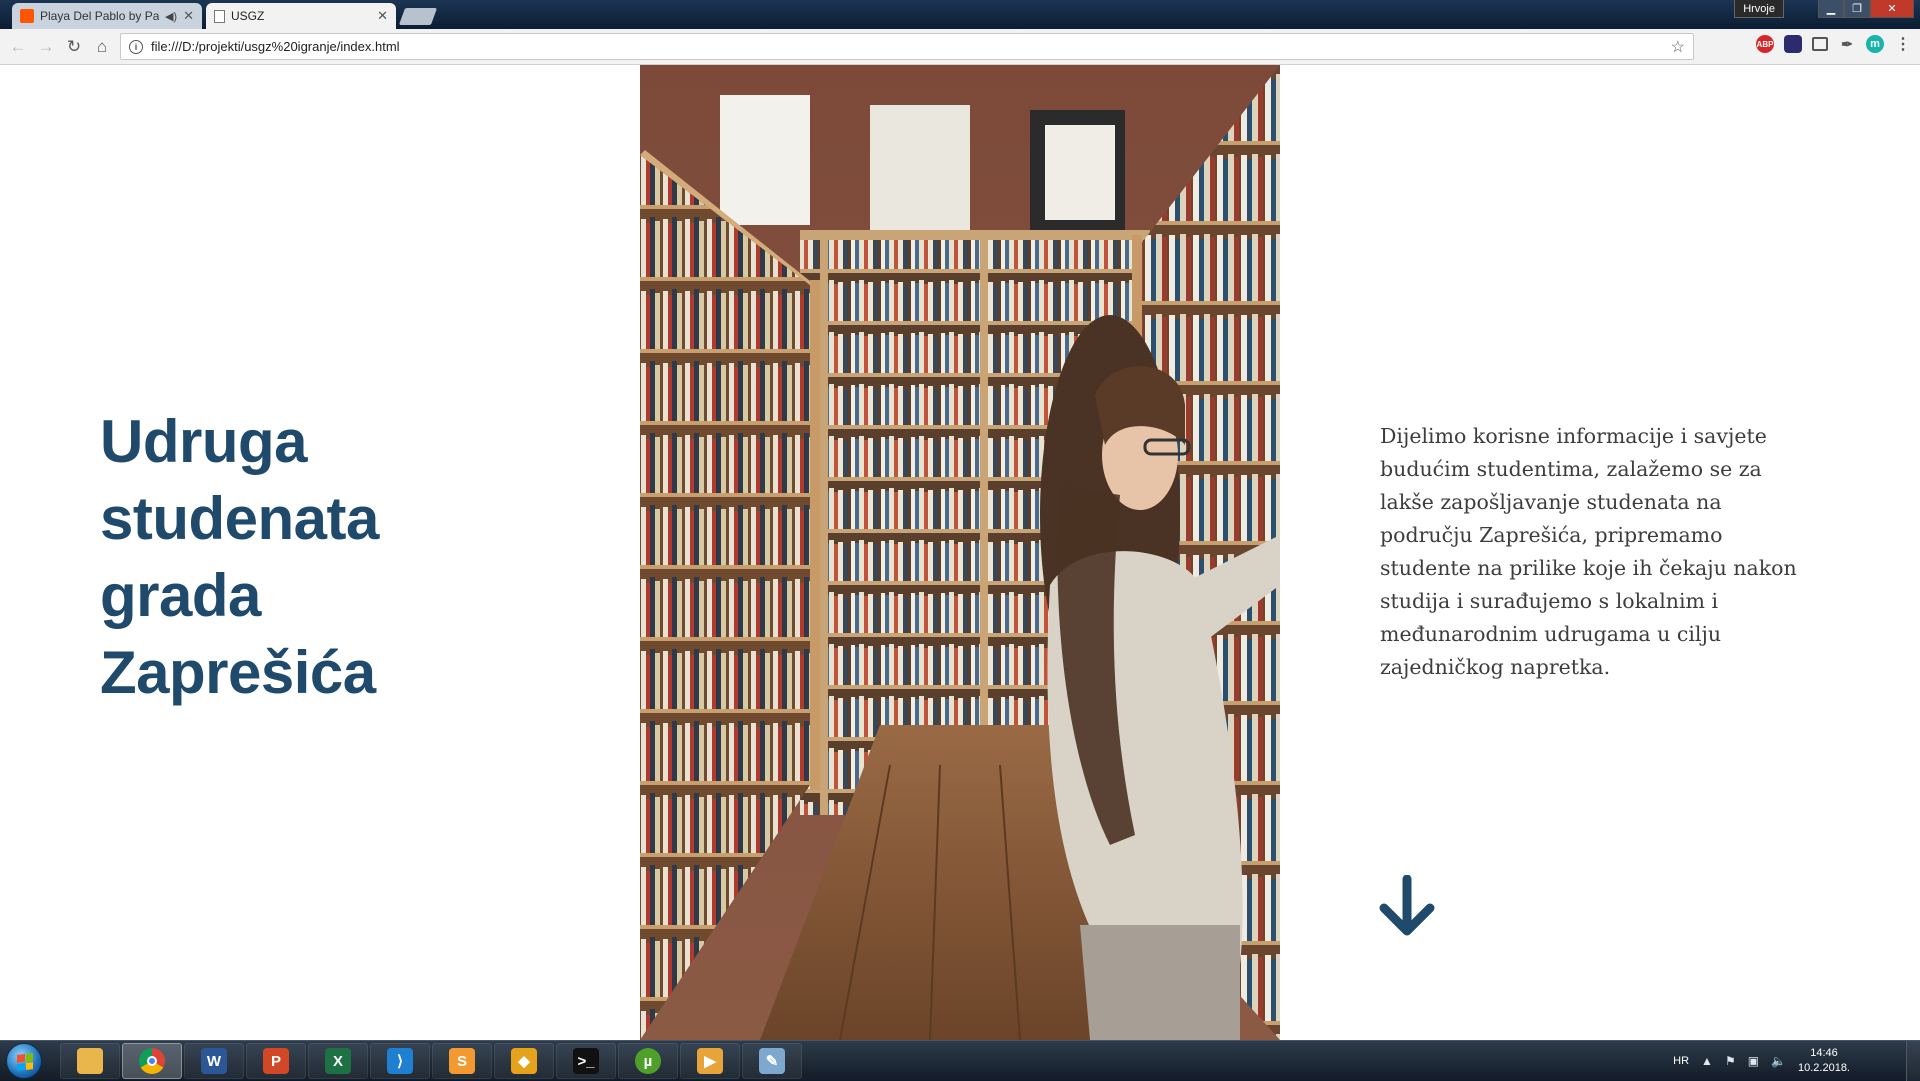 This screenshot has height=1081, width=1920. I want to click on network-icon: ▣, so click(1753, 1061).